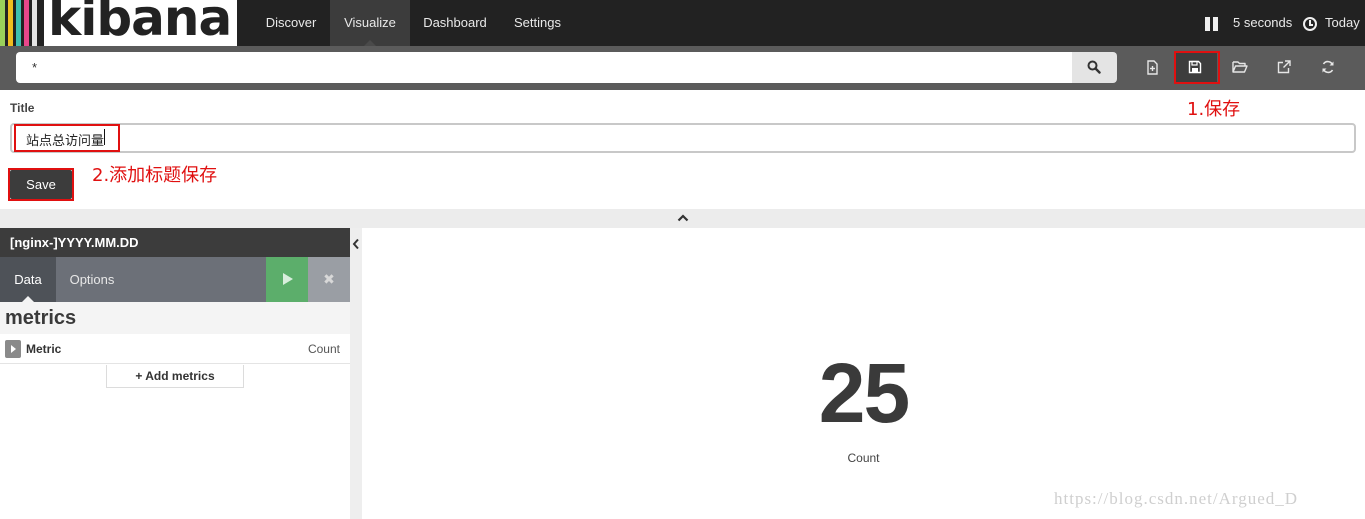 The height and width of the screenshot is (519, 1365). What do you see at coordinates (455, 23) in the screenshot?
I see `tab-dashboard: Dashboard` at bounding box center [455, 23].